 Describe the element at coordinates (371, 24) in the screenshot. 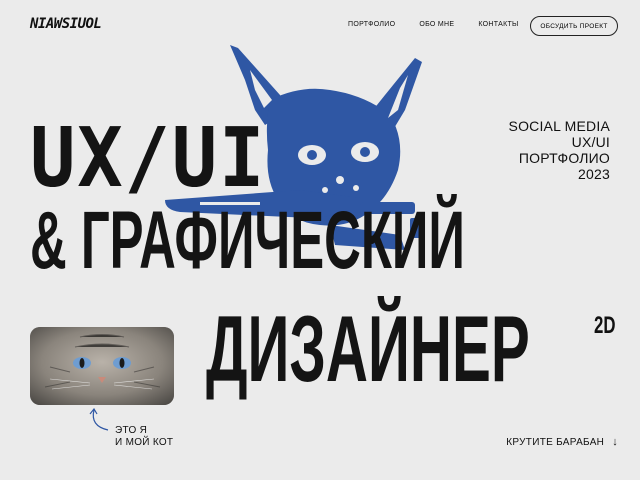

I see `nav-item-portfolio: ПОРТФОЛИО` at that location.